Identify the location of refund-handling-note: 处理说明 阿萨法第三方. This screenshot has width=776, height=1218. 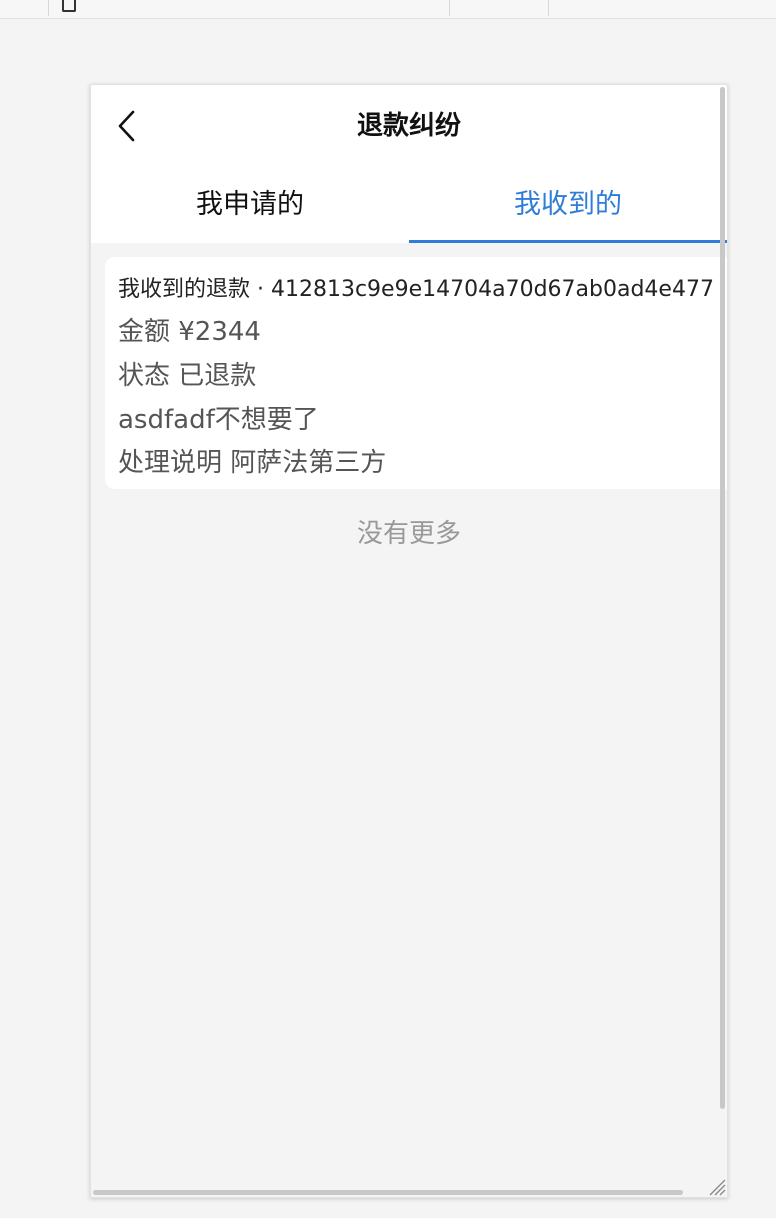
(252, 463).